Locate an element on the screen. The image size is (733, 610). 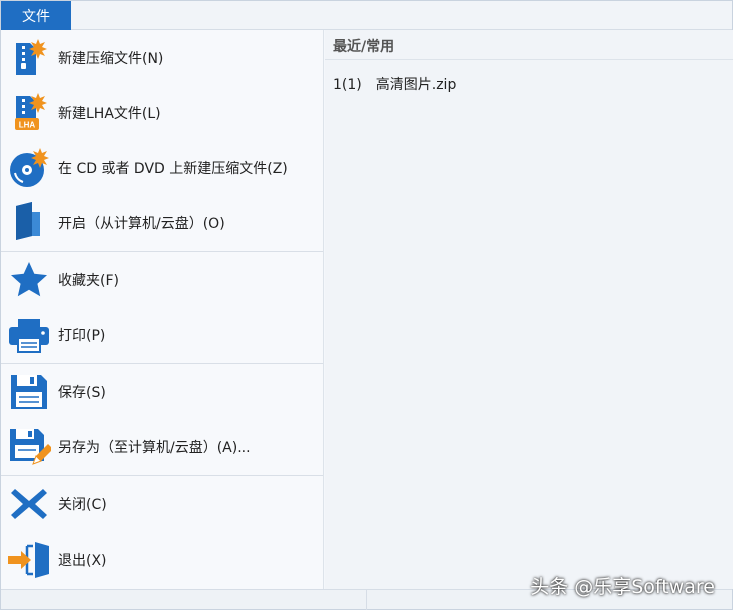
save-menu-item: 保存(S) is located at coordinates (162, 391).